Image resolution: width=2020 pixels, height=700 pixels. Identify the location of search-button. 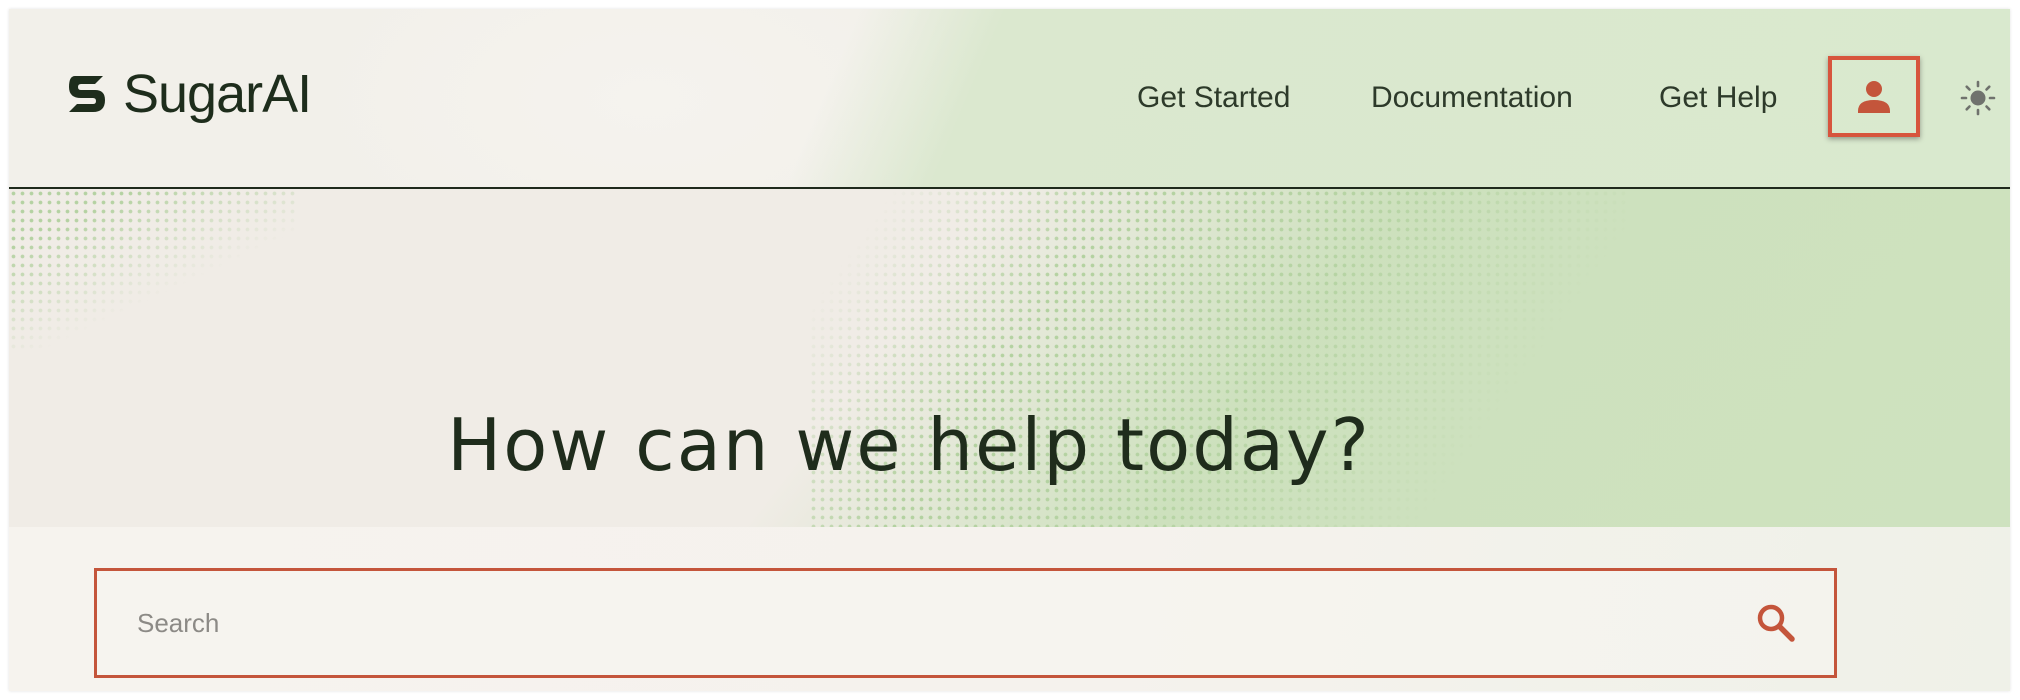
(1776, 623).